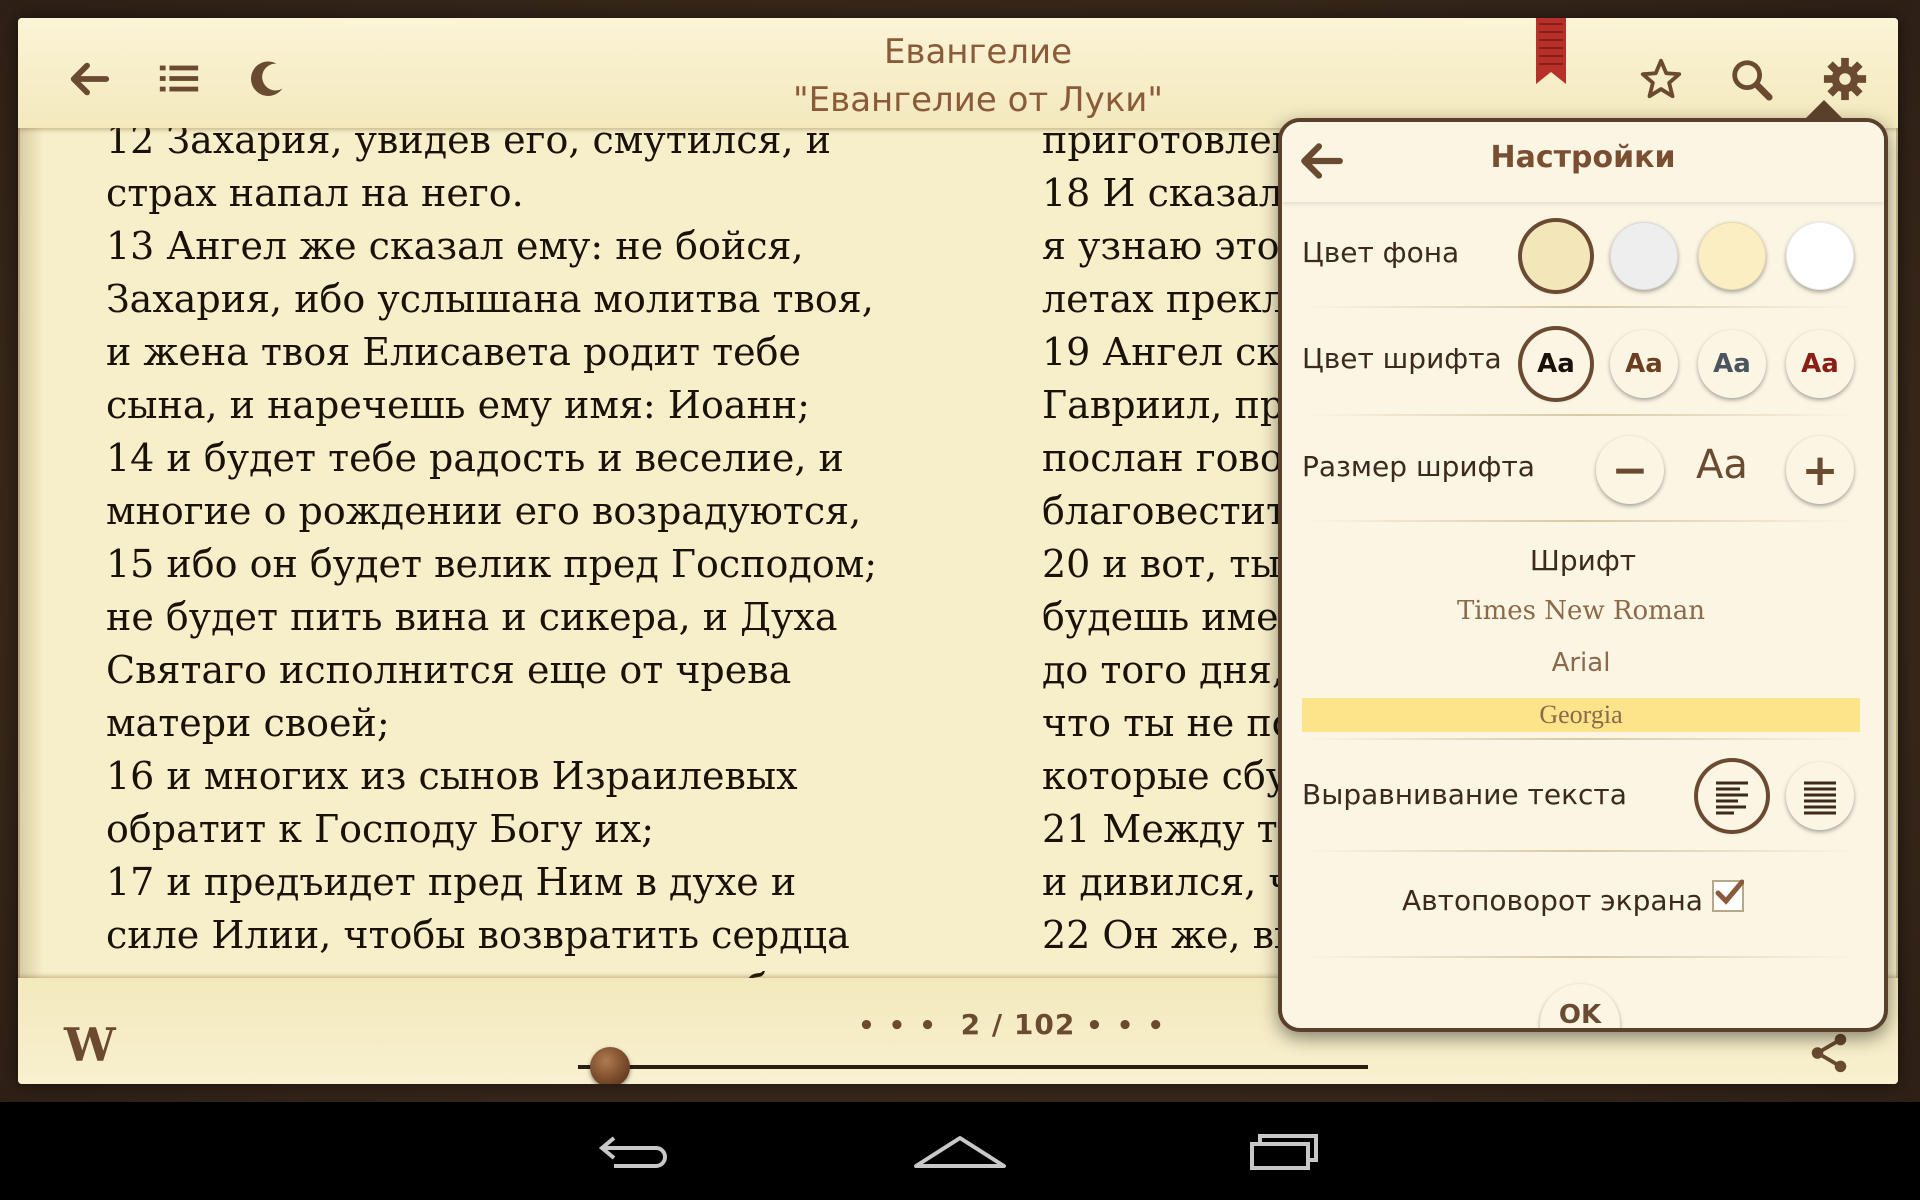 The width and height of the screenshot is (1920, 1200). Describe the element at coordinates (1644, 364) in the screenshot. I see `font-color-brown: Aa` at that location.